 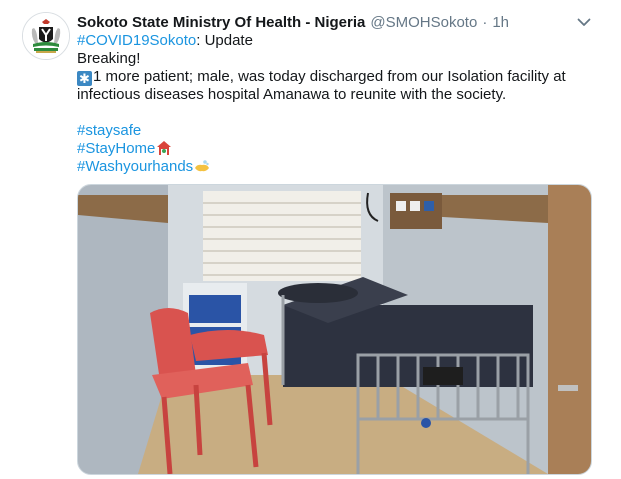 What do you see at coordinates (337, 167) in the screenshot?
I see `hashtag-line-wash: #Washyourhands` at bounding box center [337, 167].